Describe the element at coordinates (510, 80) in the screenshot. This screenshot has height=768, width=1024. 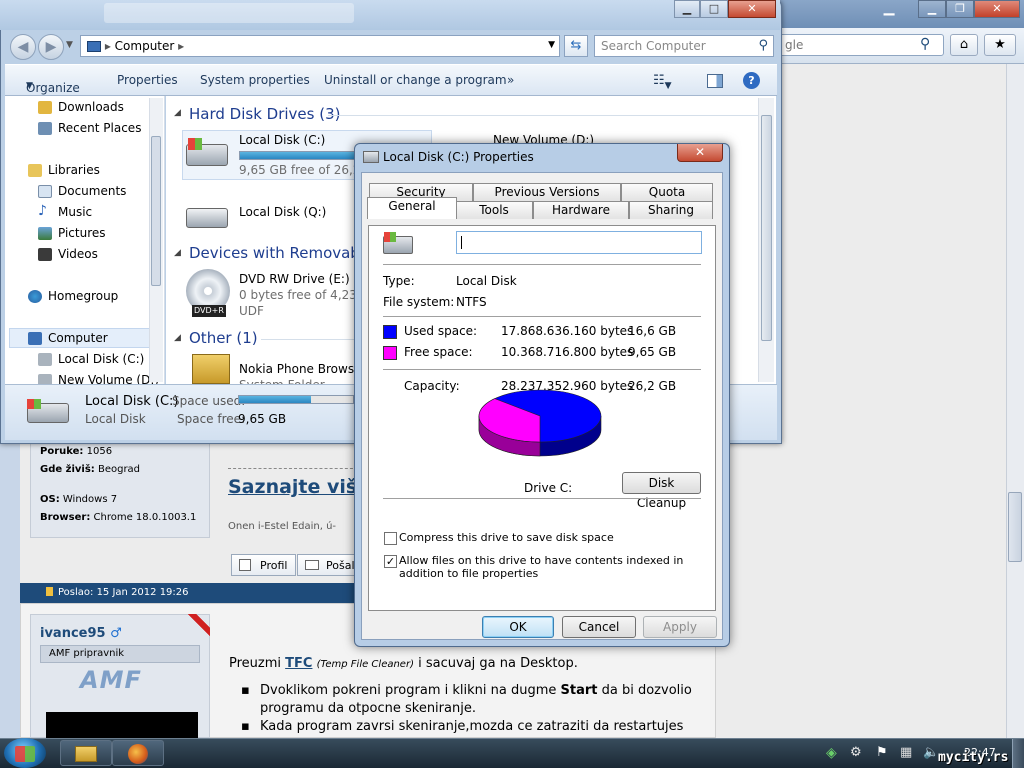
I see `more-commands-button: »` at that location.